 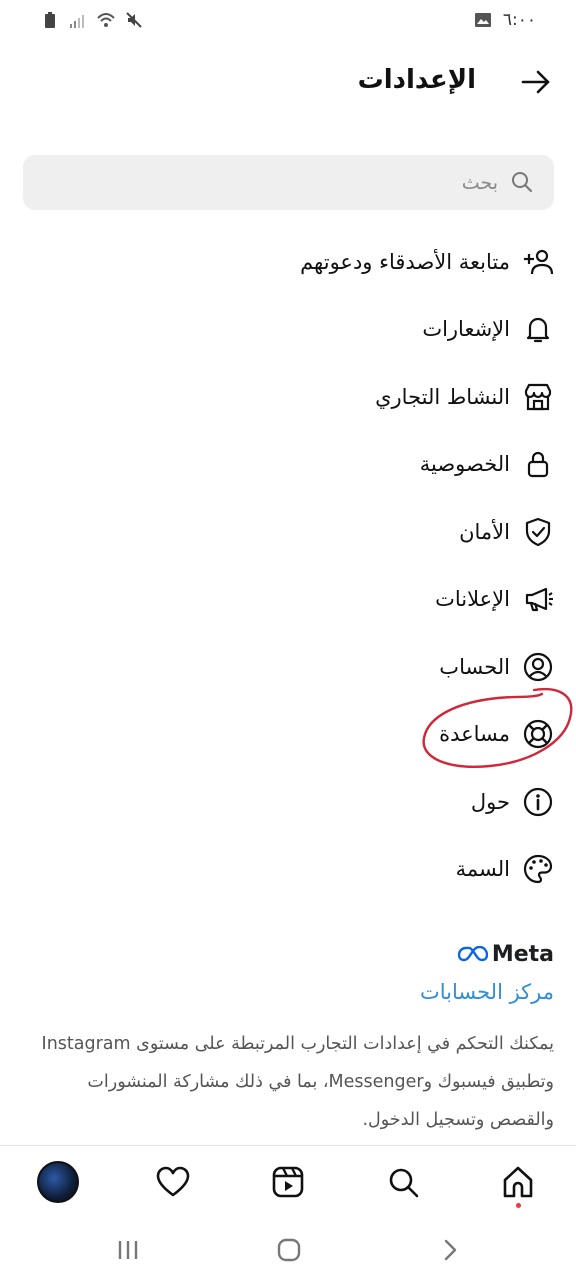 I want to click on menu-item-theme: السمة, so click(x=288, y=870).